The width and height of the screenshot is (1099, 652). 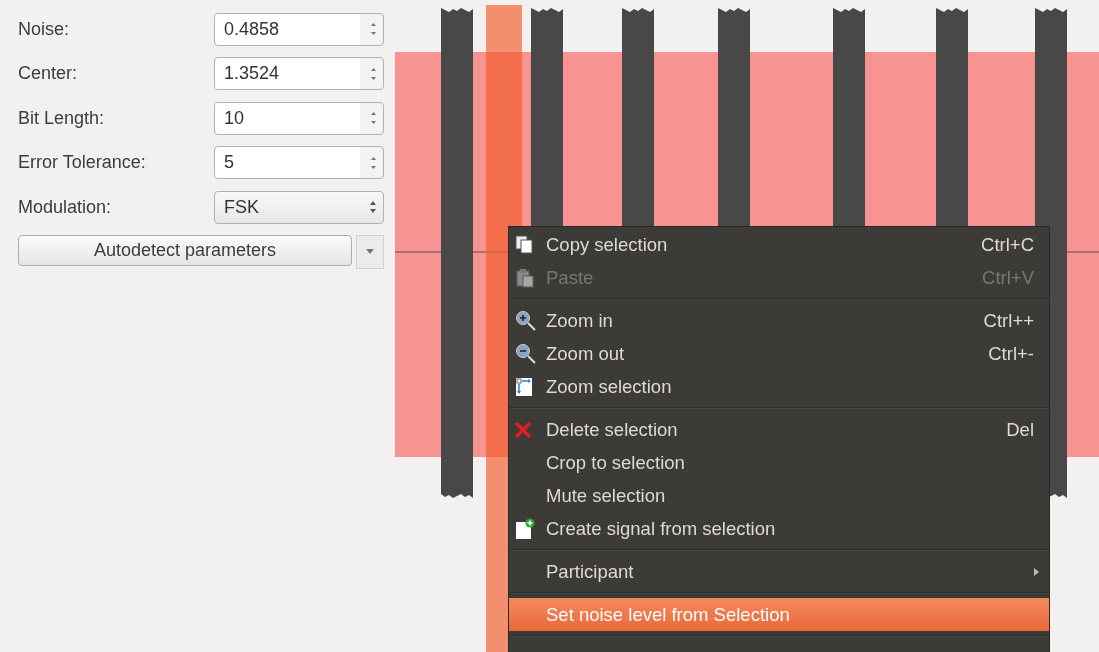 What do you see at coordinates (524, 386) in the screenshot?
I see `zoom-selection-icon` at bounding box center [524, 386].